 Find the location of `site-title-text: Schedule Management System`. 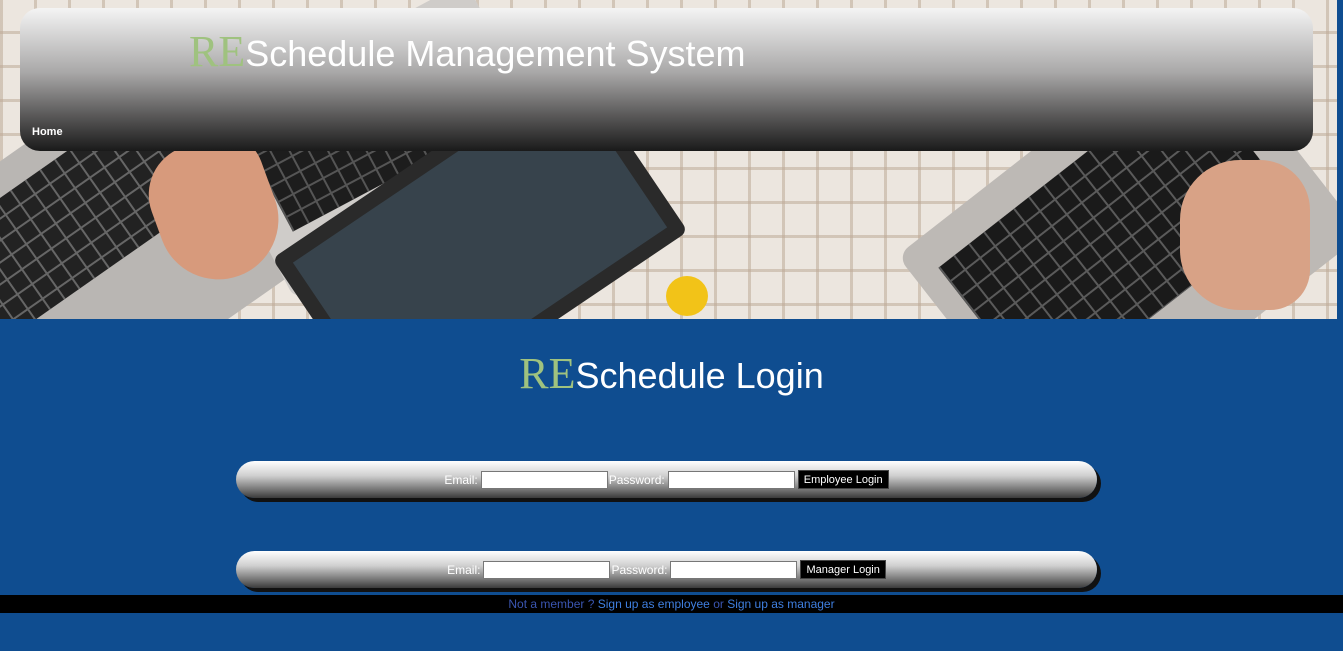

site-title-text: Schedule Management System is located at coordinates (495, 53).